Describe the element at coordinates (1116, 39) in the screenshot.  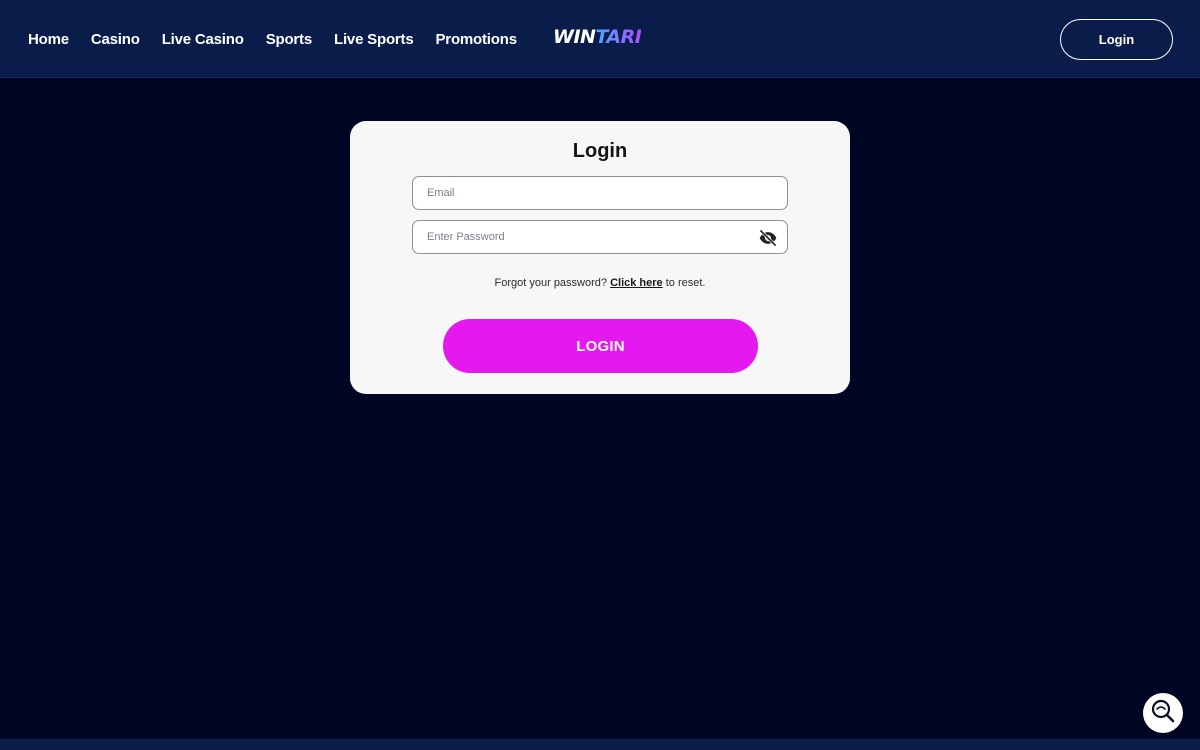
I see `header-login-button: Login` at that location.